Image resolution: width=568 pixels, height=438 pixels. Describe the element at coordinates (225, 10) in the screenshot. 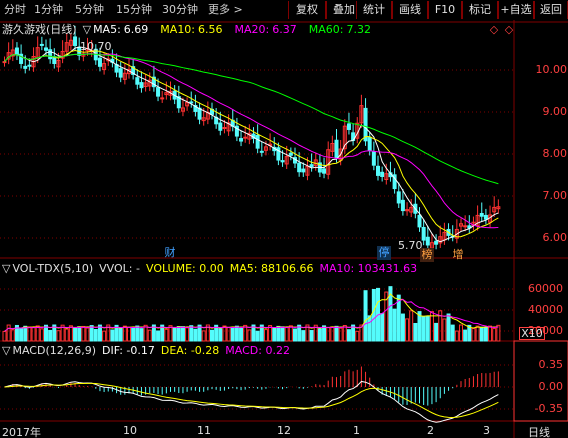

I see `period-tab-more: 更多 >` at that location.